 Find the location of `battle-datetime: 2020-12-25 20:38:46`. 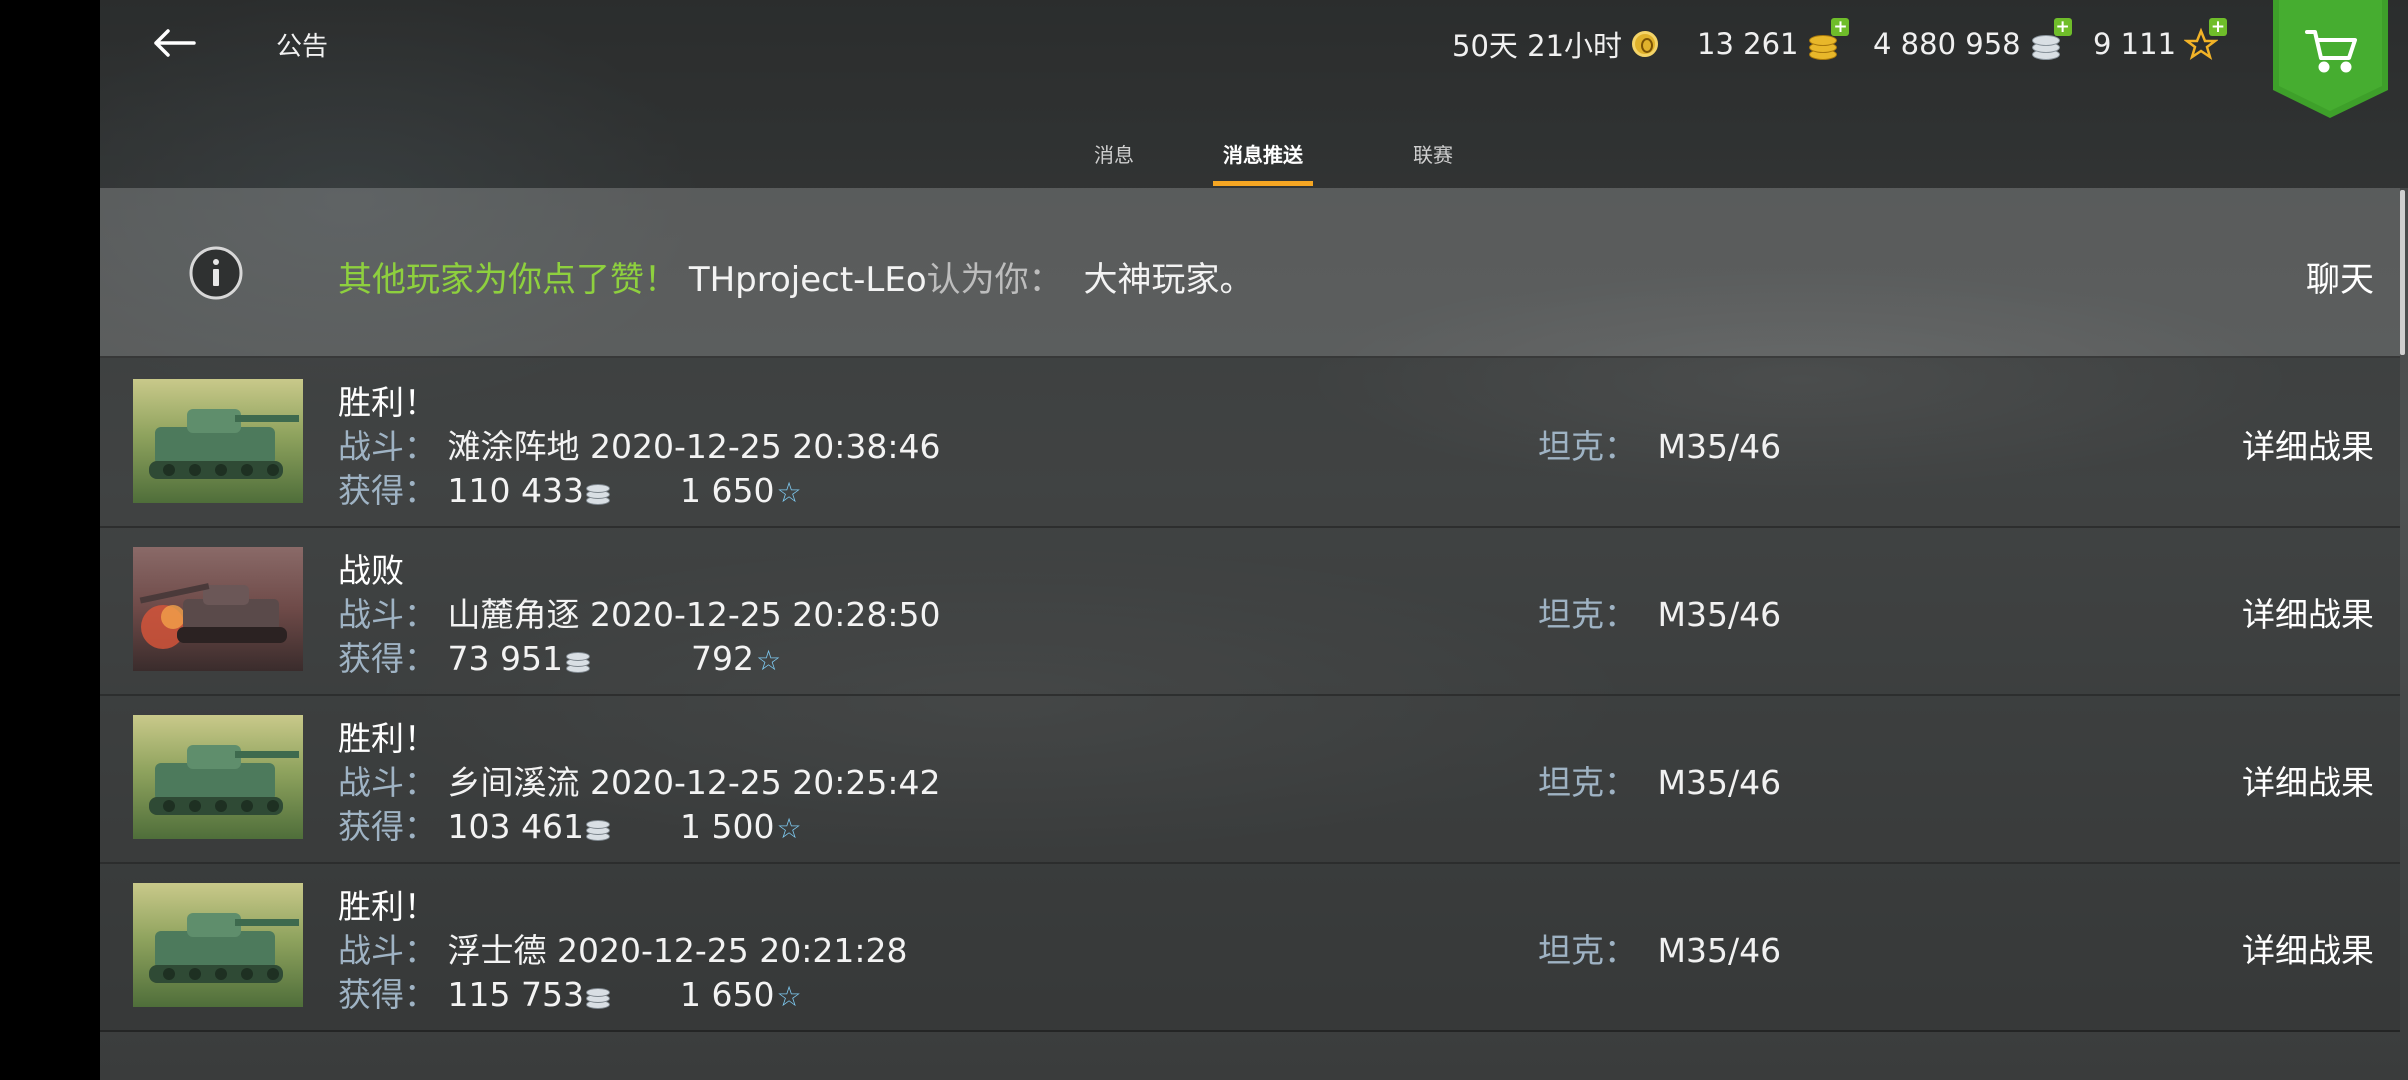

battle-datetime: 2020-12-25 20:38:46 is located at coordinates (765, 446).